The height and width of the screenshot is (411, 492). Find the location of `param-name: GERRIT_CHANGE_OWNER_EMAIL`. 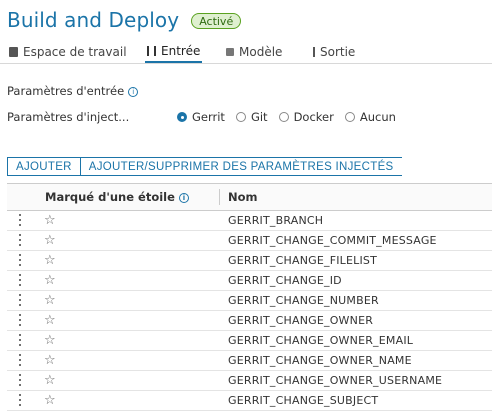

param-name: GERRIT_CHANGE_OWNER_EMAIL is located at coordinates (321, 340).